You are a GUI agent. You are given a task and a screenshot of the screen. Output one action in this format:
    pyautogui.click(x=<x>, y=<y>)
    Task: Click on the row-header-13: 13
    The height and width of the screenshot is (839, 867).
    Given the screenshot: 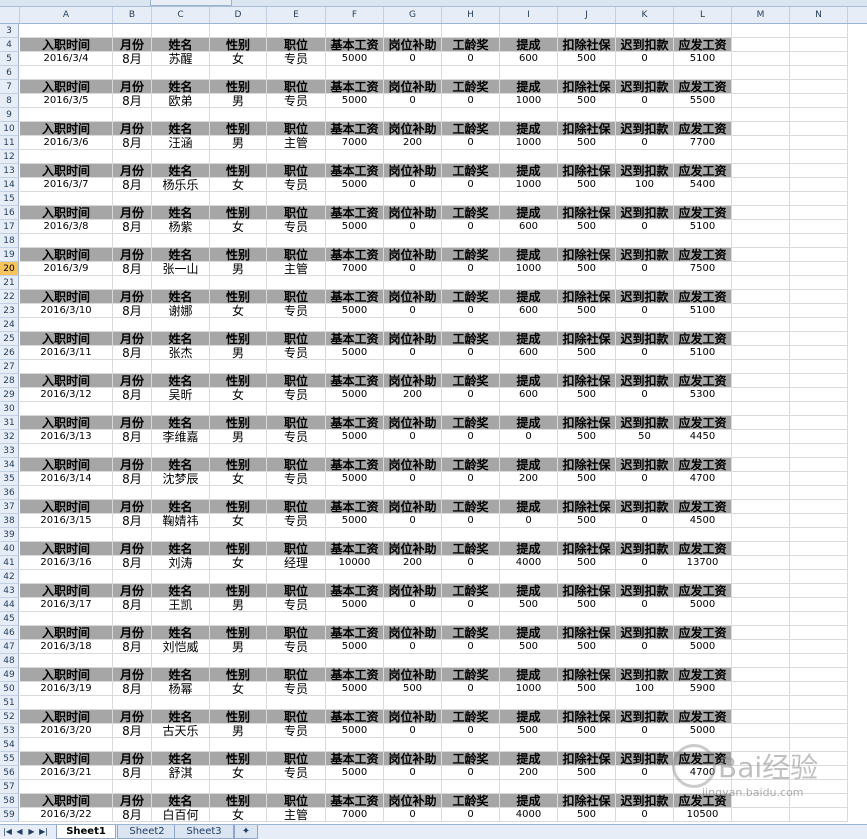 What is the action you would take?
    pyautogui.click(x=9, y=171)
    